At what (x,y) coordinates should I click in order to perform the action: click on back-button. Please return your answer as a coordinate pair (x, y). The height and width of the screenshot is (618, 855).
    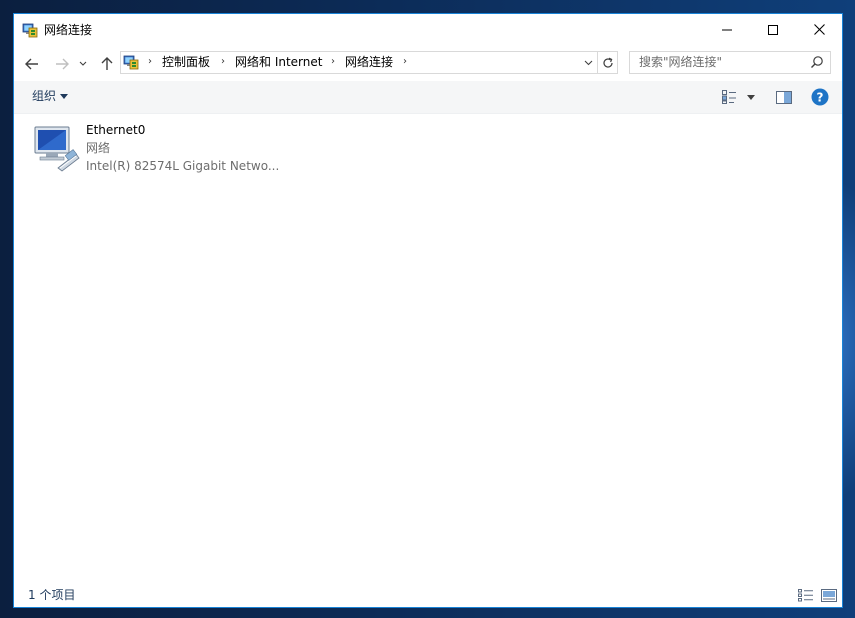
    Looking at the image, I should click on (32, 64).